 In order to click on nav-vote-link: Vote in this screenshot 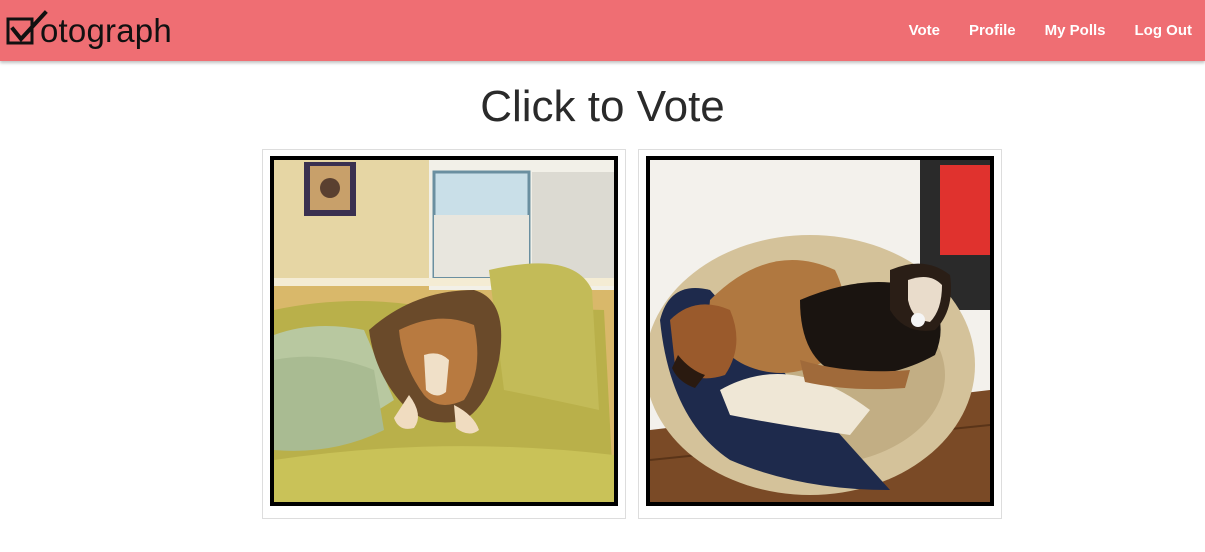, I will do `click(924, 30)`.